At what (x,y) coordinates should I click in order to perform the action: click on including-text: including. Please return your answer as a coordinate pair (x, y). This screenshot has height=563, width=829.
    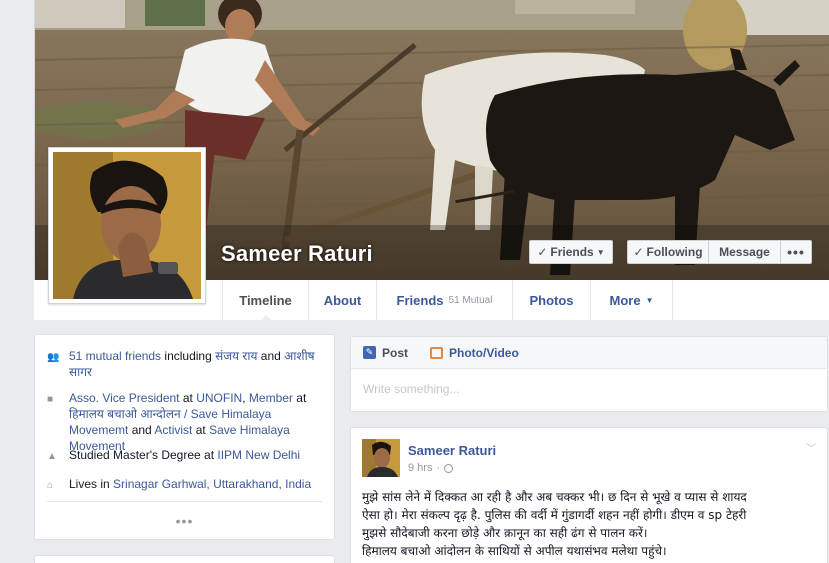
    Looking at the image, I should click on (188, 356).